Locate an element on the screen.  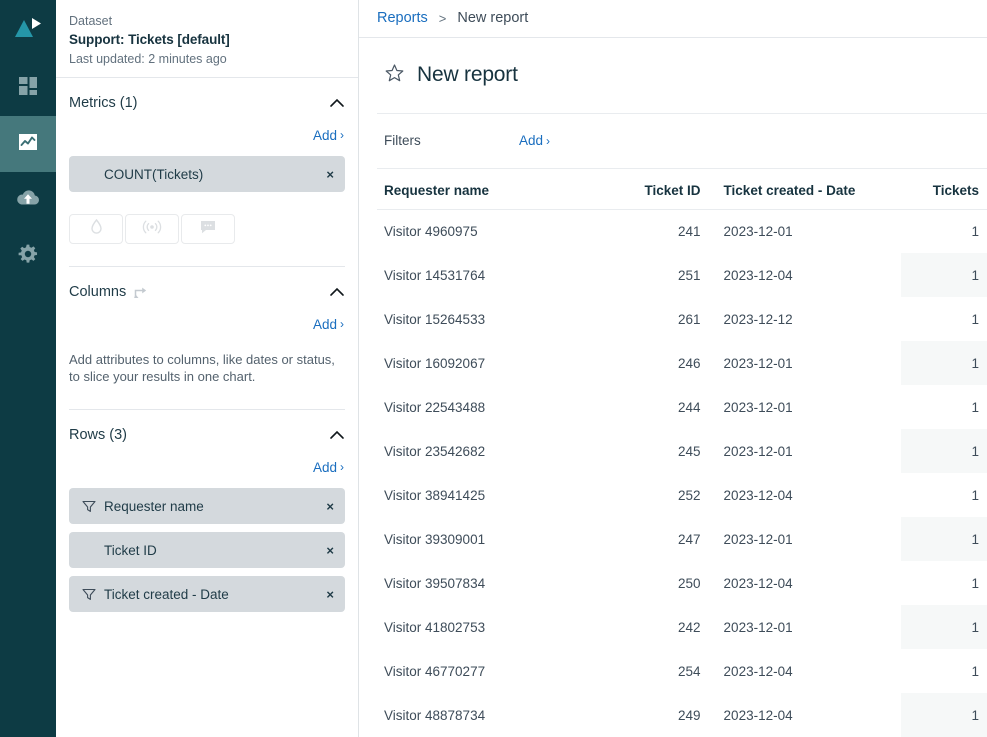
column-header-ticket-id: Ticket ID is located at coordinates (660, 189).